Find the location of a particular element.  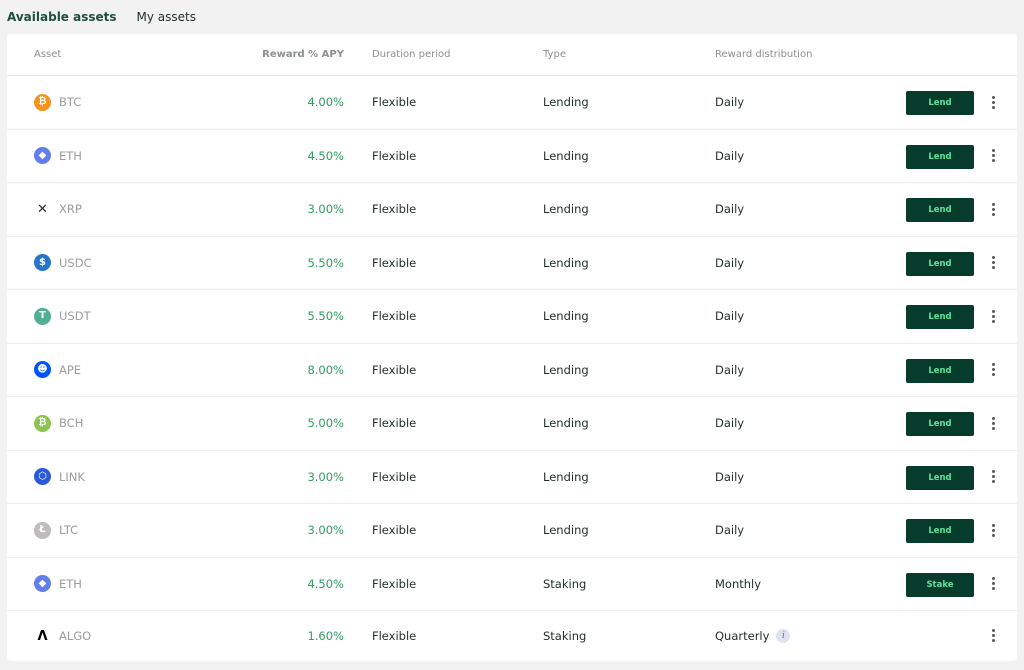

usdc-icon: $ is located at coordinates (42, 263).